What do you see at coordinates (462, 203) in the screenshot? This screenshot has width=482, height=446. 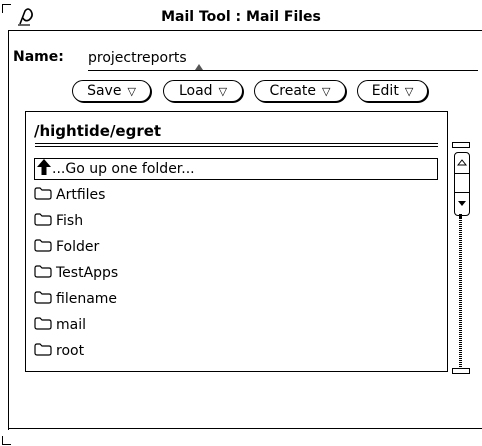 I see `scroll-down-arrow-icon` at bounding box center [462, 203].